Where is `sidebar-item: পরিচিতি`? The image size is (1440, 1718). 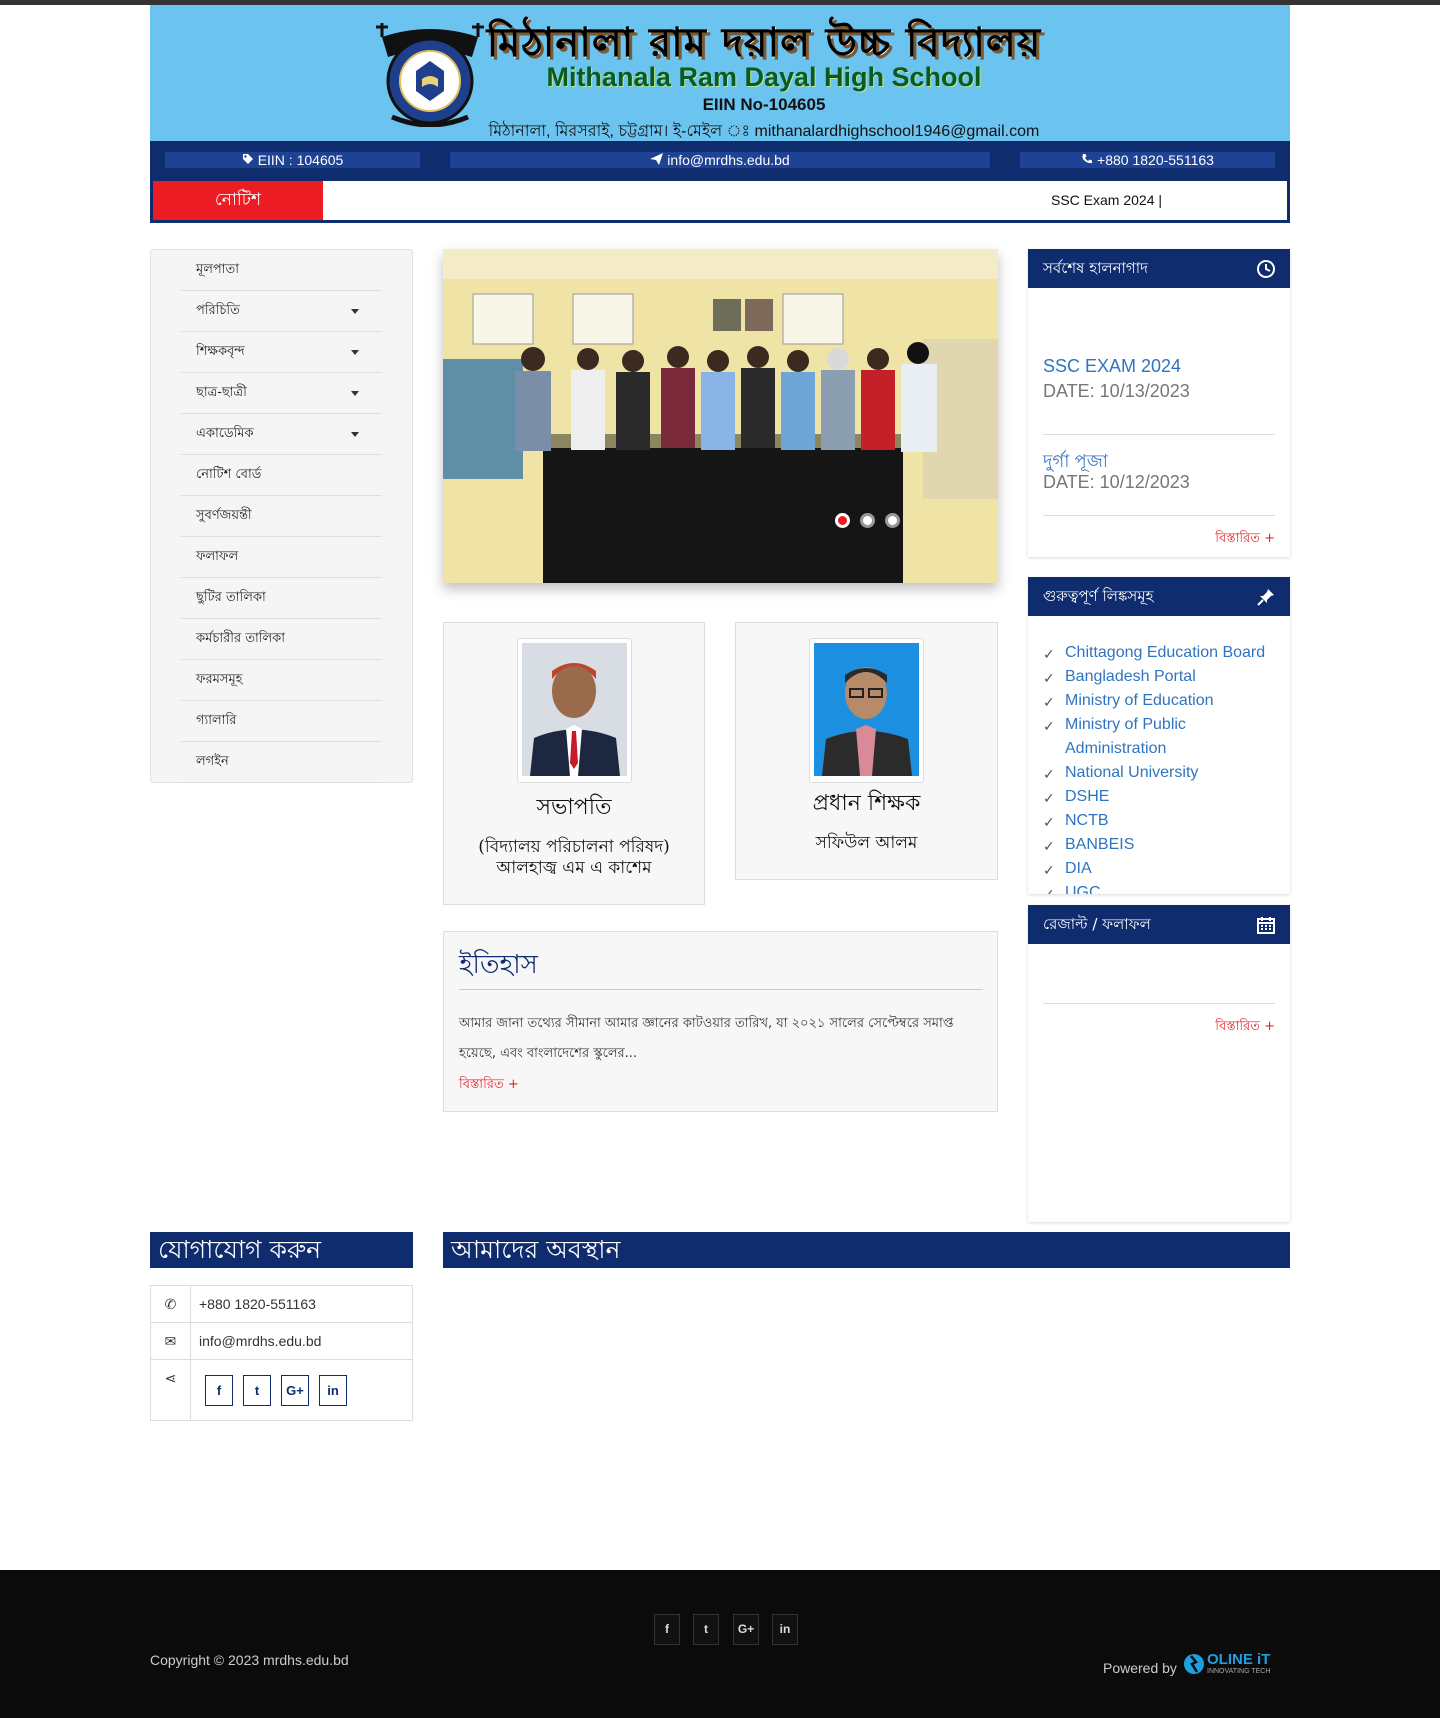 sidebar-item: পরিচিতি is located at coordinates (281, 311).